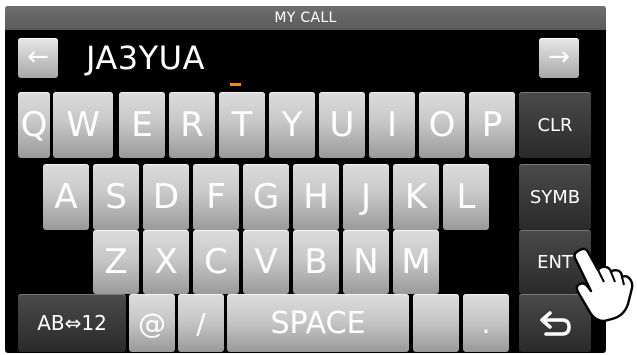 Image resolution: width=637 pixels, height=355 pixels. I want to click on key-u: U, so click(342, 125).